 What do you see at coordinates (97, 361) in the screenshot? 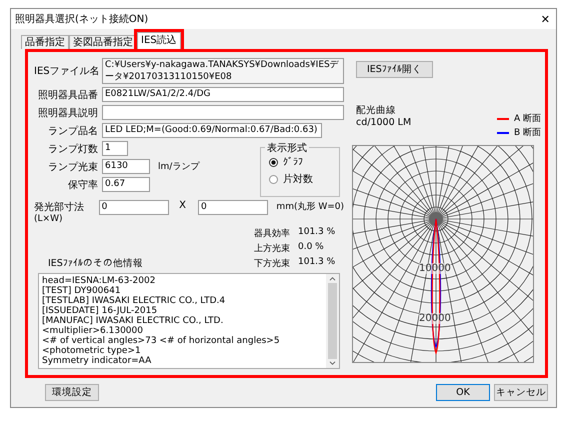
I see `info-line: Symmetry indicator=AA` at bounding box center [97, 361].